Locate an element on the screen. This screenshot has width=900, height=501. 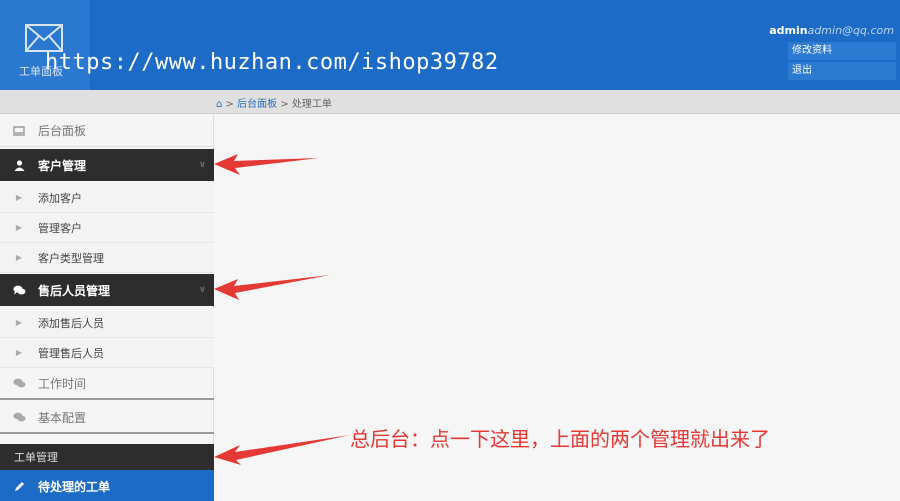
sidebar-item-manage-aftersales: ▶ 管理售后人员 is located at coordinates (107, 353).